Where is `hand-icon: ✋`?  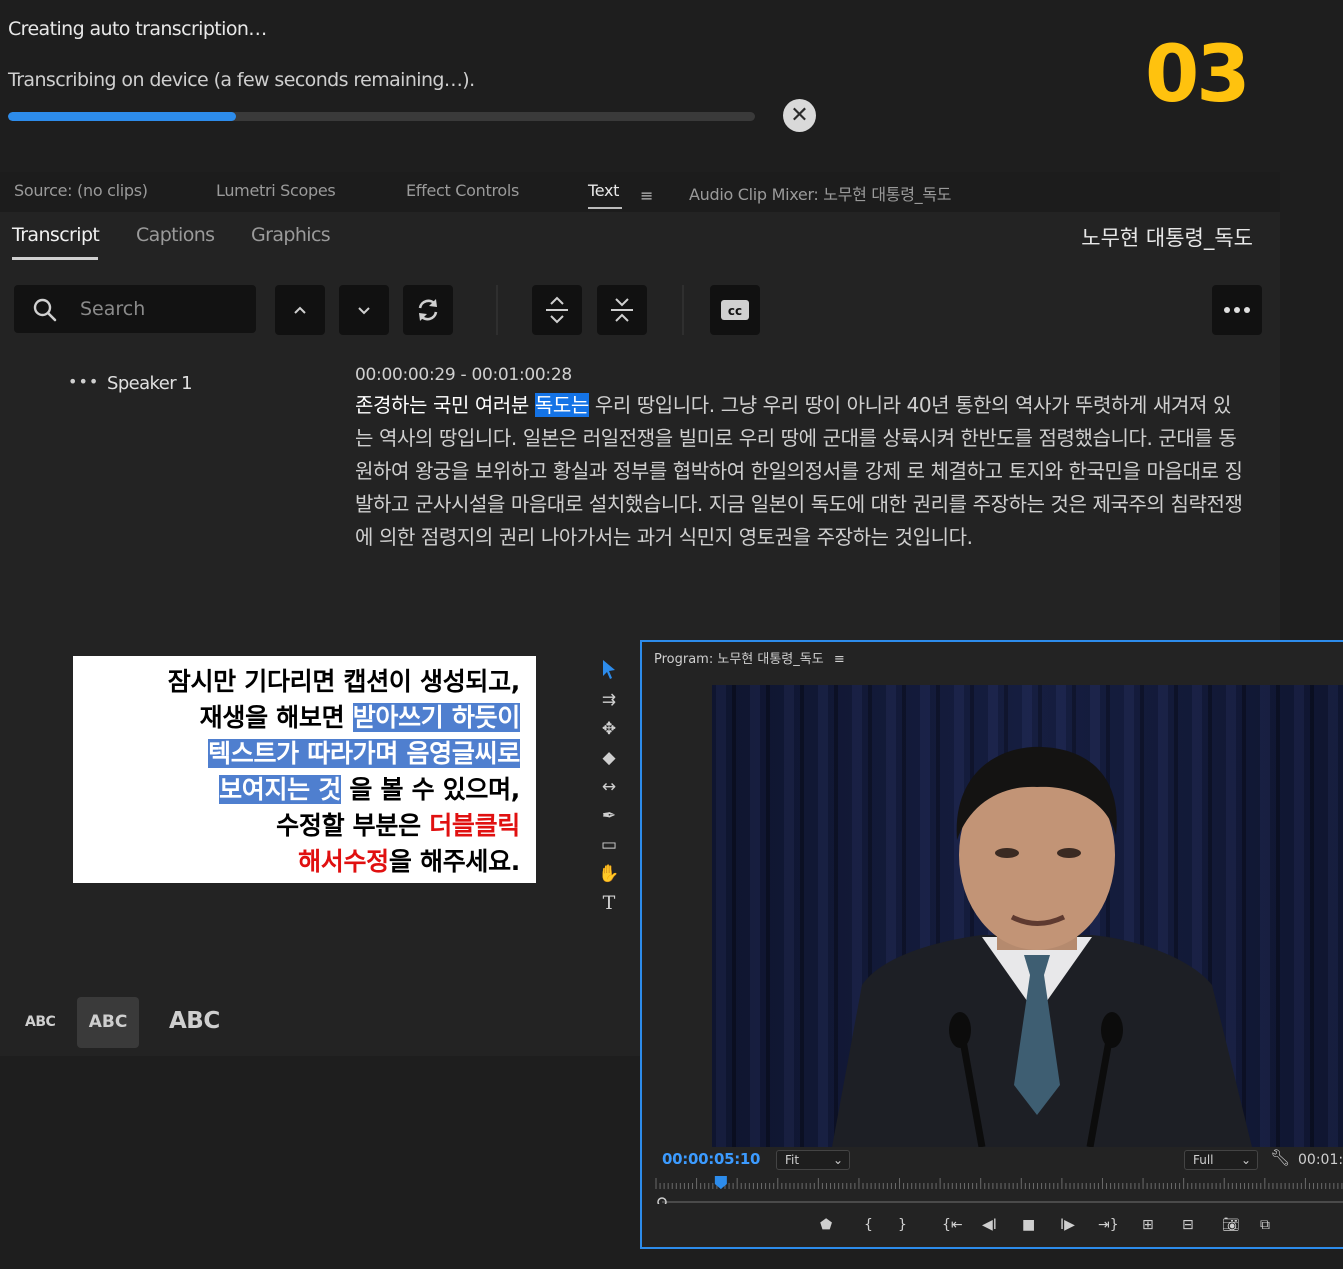
hand-icon: ✋ is located at coordinates (609, 874).